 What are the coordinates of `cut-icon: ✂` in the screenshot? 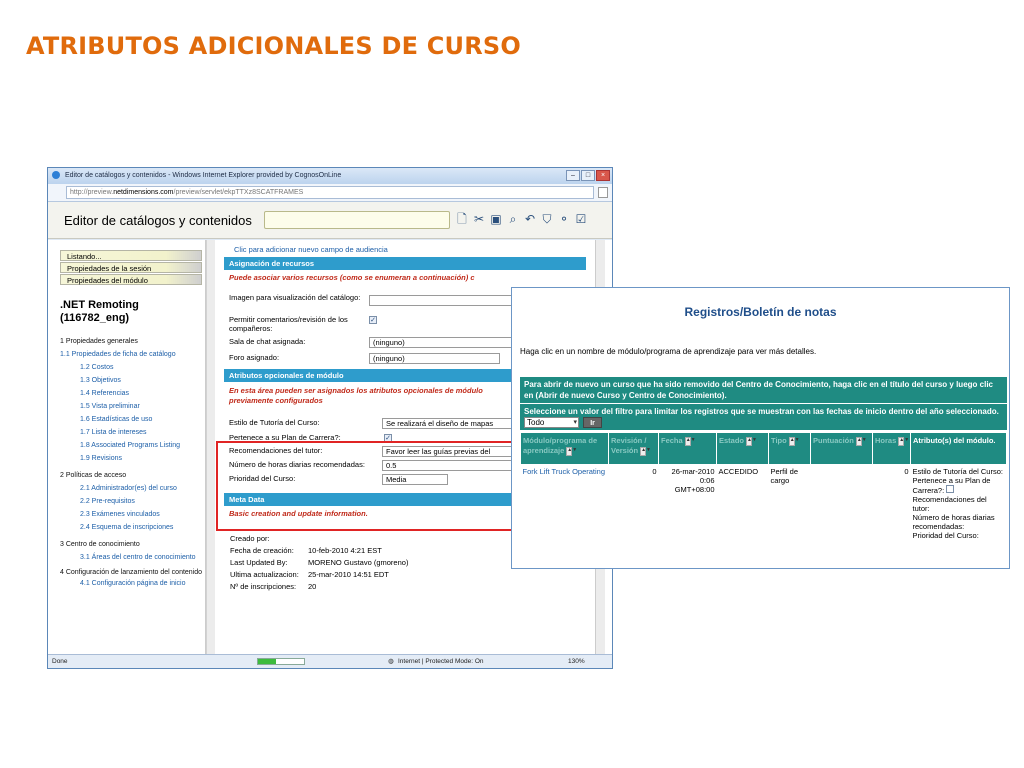 It's located at (479, 219).